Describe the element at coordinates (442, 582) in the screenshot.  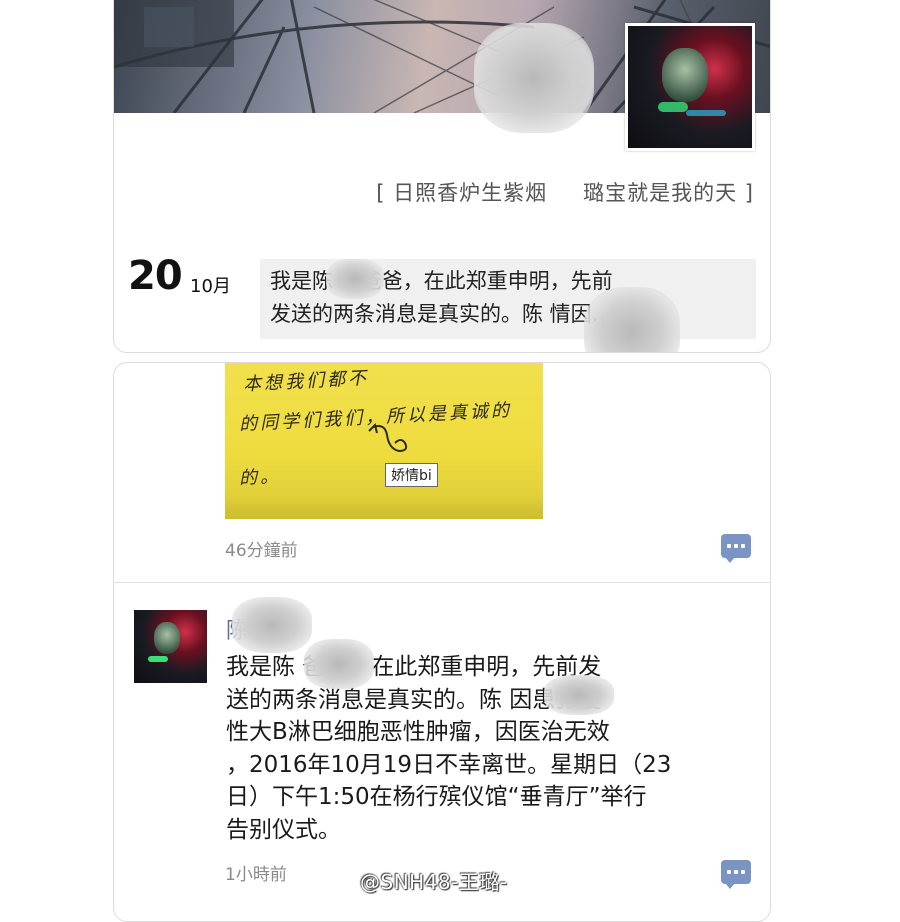
I see `divider` at that location.